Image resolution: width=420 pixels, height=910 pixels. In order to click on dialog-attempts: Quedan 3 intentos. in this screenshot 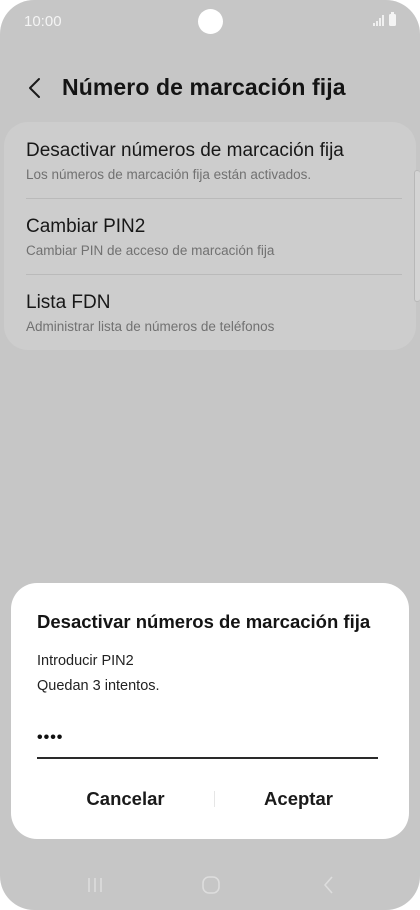, I will do `click(98, 686)`.